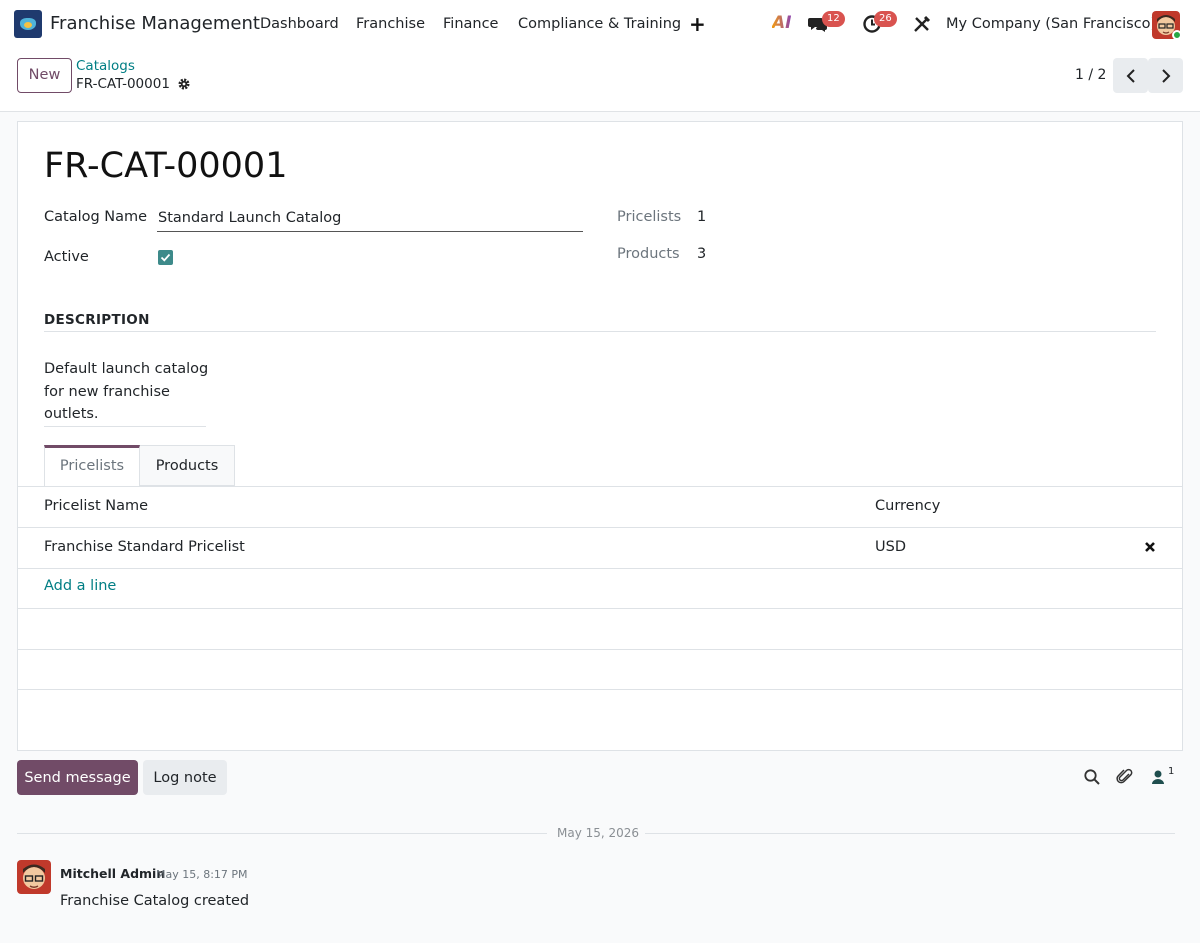 This screenshot has width=1200, height=943. What do you see at coordinates (1125, 777) in the screenshot?
I see `paperclip-icon` at bounding box center [1125, 777].